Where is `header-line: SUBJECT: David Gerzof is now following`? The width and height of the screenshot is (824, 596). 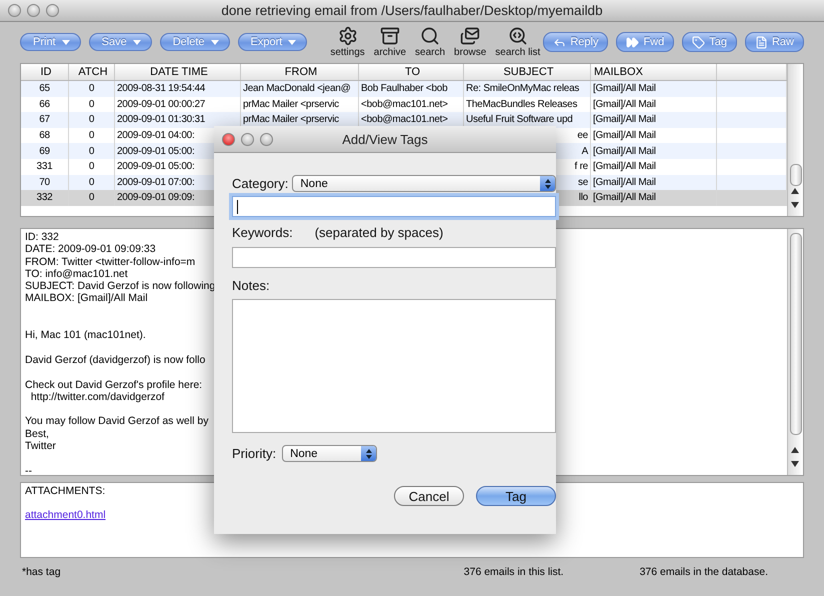 header-line: SUBJECT: David Gerzof is now following is located at coordinates (120, 286).